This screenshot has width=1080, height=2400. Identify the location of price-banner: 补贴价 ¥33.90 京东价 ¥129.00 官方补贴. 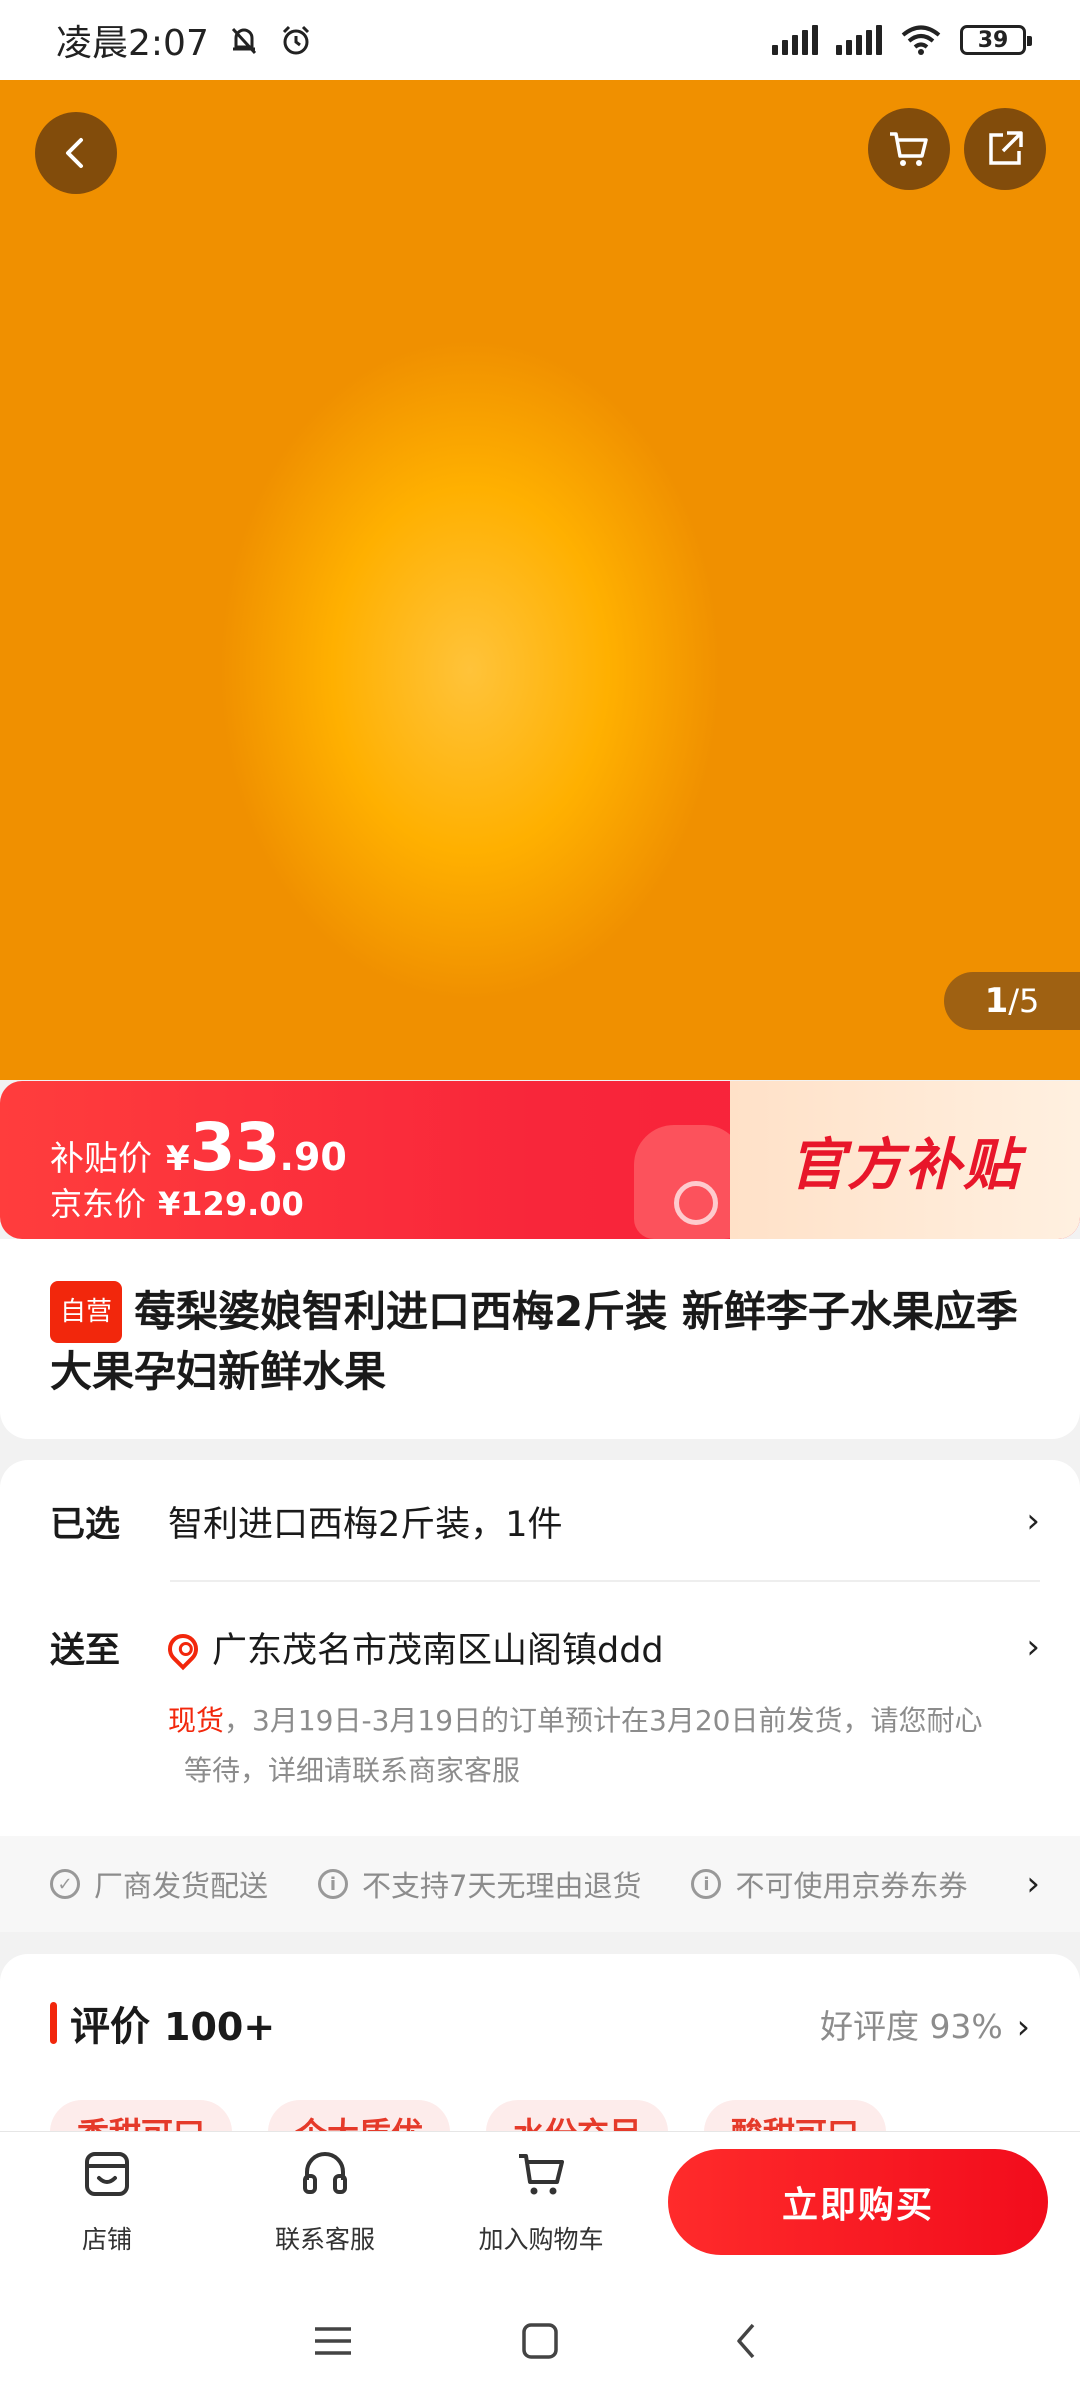
(540, 1160).